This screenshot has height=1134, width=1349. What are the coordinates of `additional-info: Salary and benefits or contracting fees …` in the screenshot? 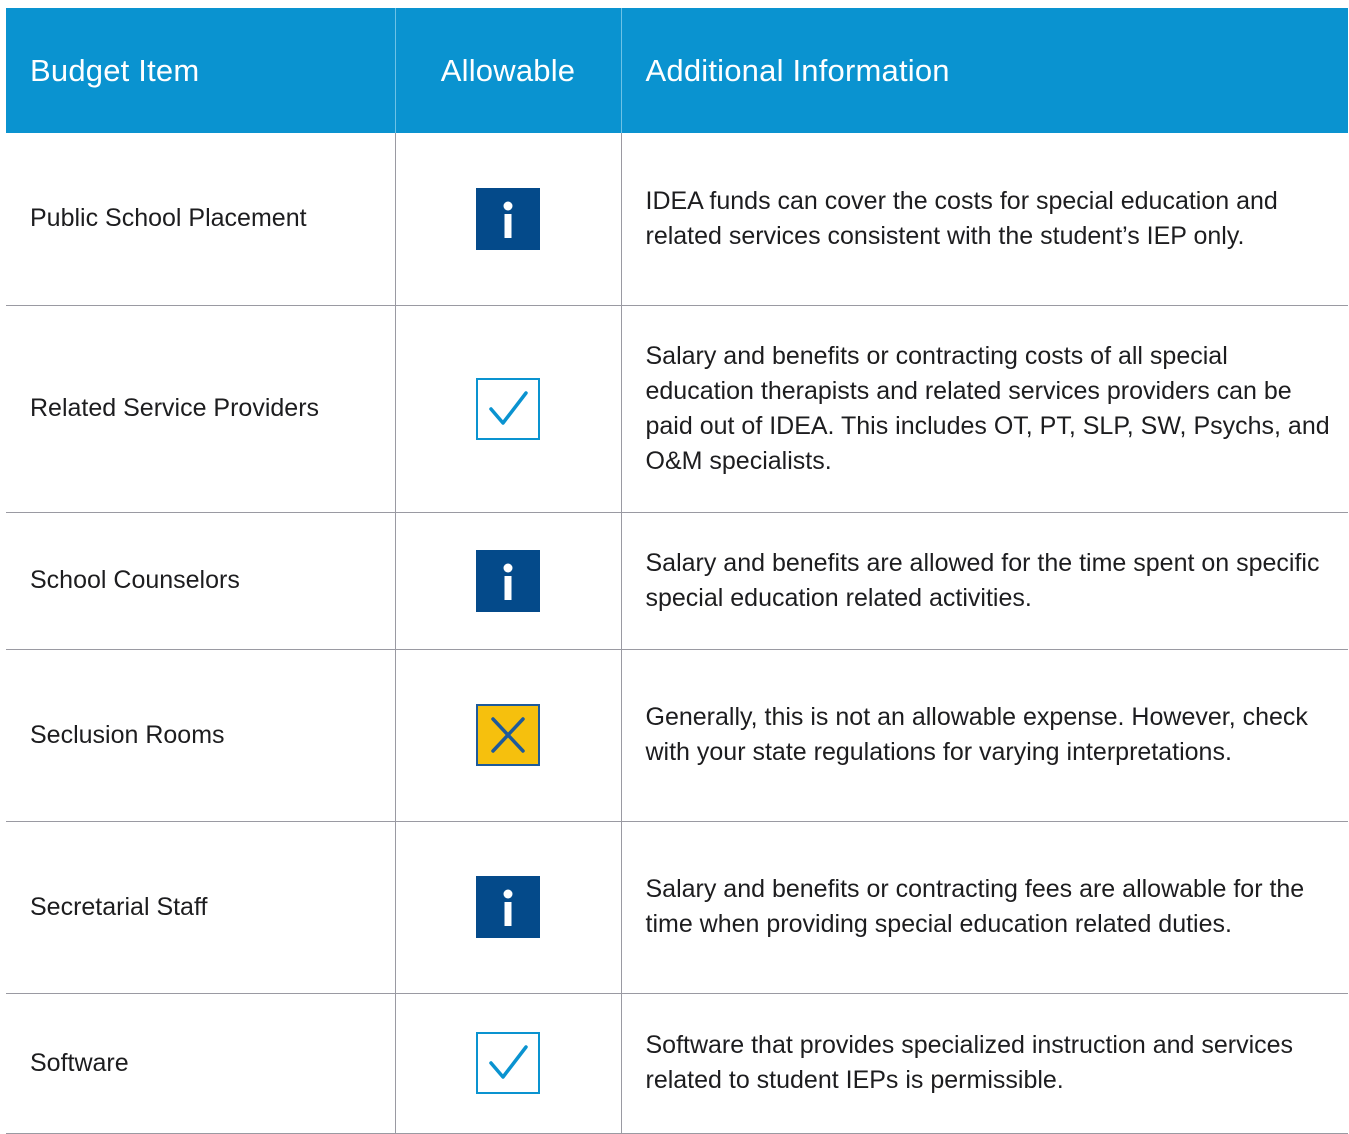 It's located at (984, 907).